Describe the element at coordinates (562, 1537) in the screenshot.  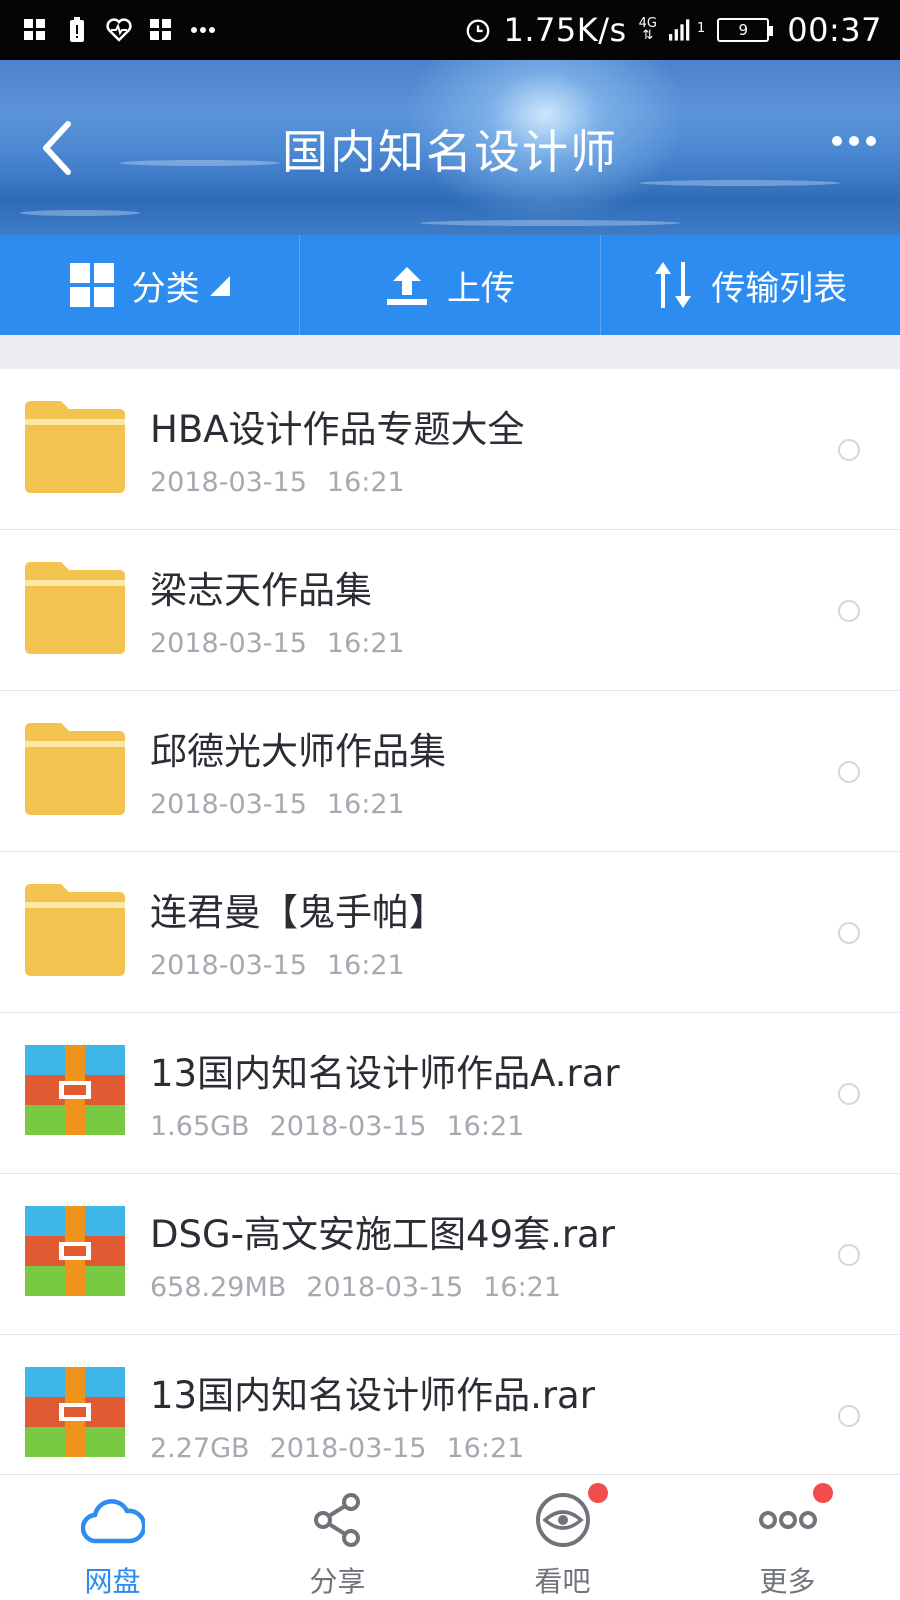
I see `nav-tab-watch: 看吧` at that location.